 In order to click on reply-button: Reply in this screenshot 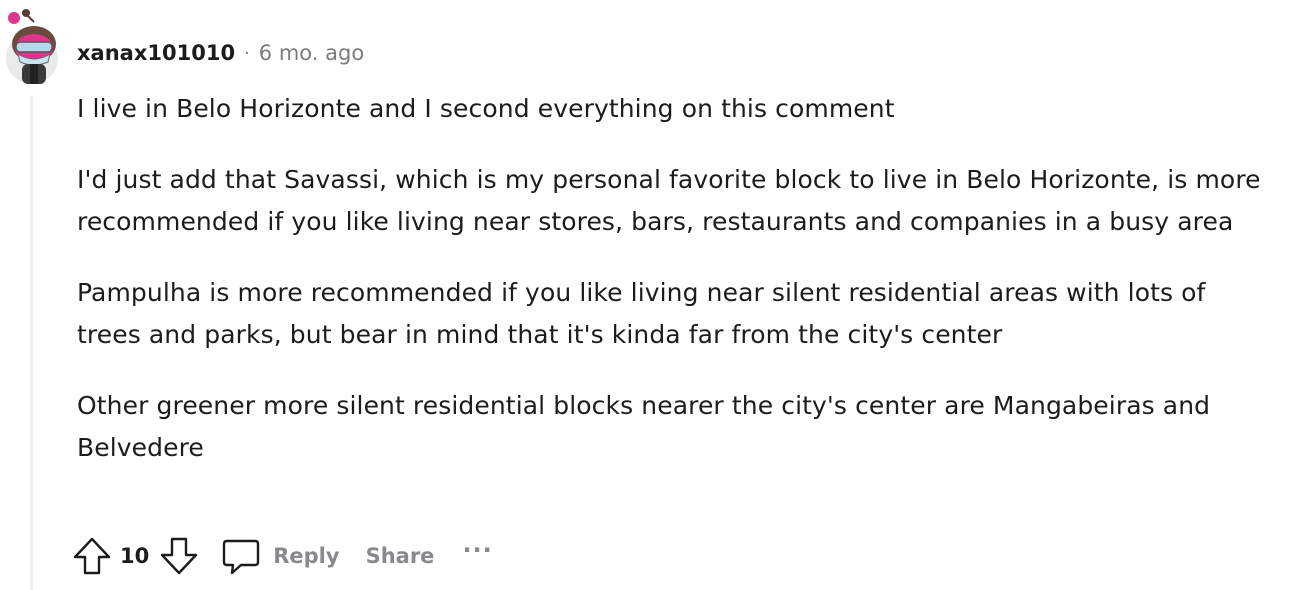, I will do `click(280, 556)`.